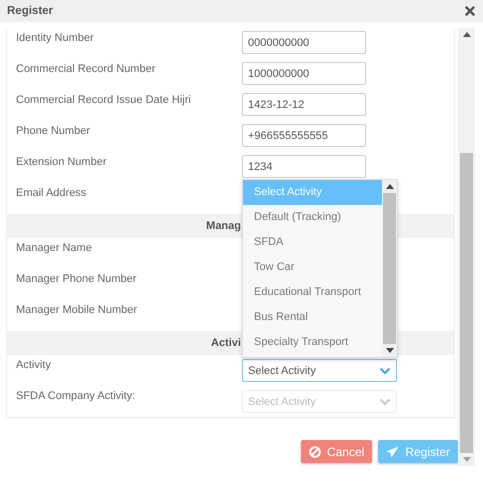  I want to click on section-title: Manag, so click(223, 226).